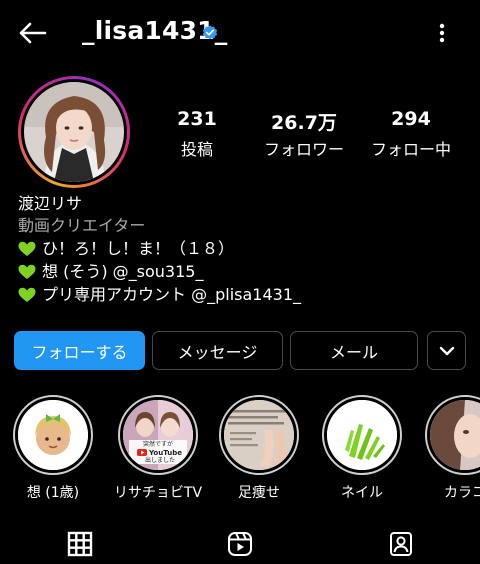  What do you see at coordinates (50, 203) in the screenshot?
I see `display-name: 渡辺リサ` at bounding box center [50, 203].